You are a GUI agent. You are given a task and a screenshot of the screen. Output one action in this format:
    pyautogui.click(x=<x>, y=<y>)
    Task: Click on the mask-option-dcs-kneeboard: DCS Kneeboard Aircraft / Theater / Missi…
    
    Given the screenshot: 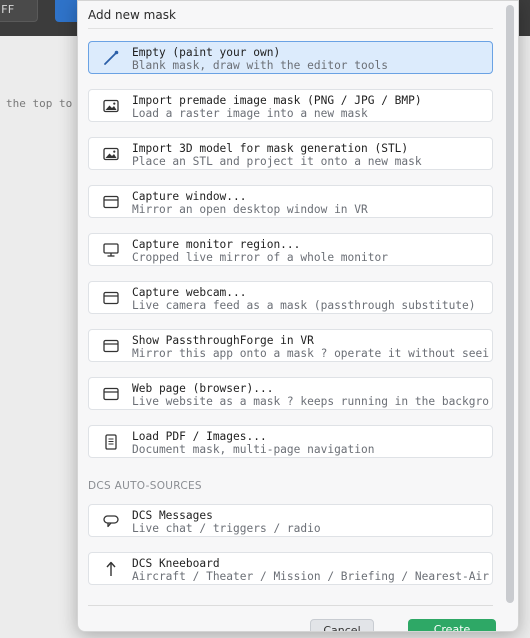 What is the action you would take?
    pyautogui.click(x=290, y=568)
    